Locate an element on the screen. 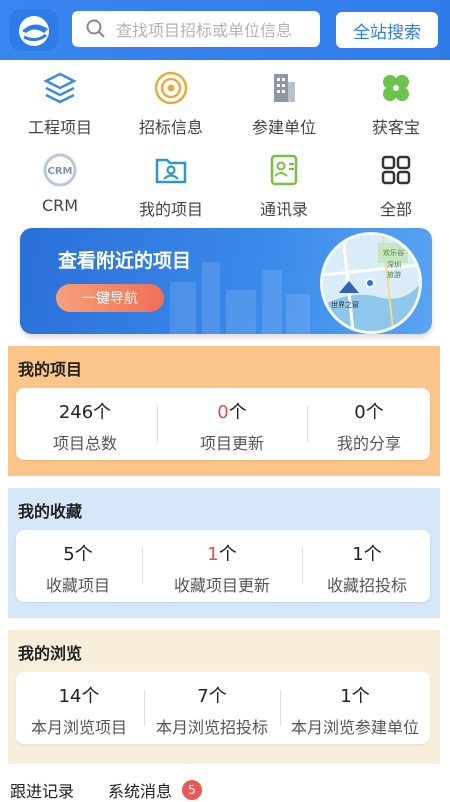 The image size is (450, 802). grid-item-my-projects: 我的项目 is located at coordinates (171, 183).